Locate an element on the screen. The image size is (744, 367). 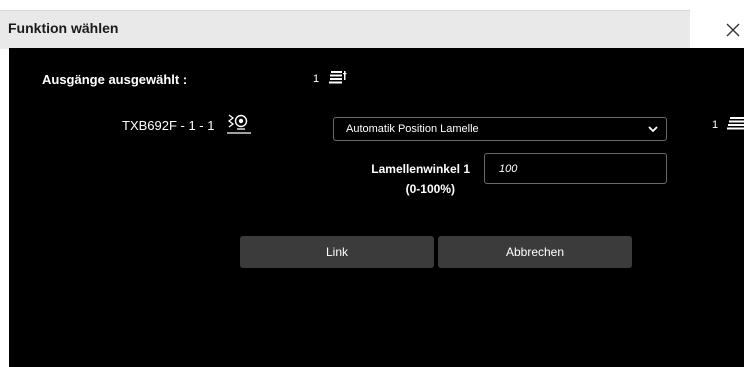
function-select-value: Automatik Position Lamelle is located at coordinates (412, 129).